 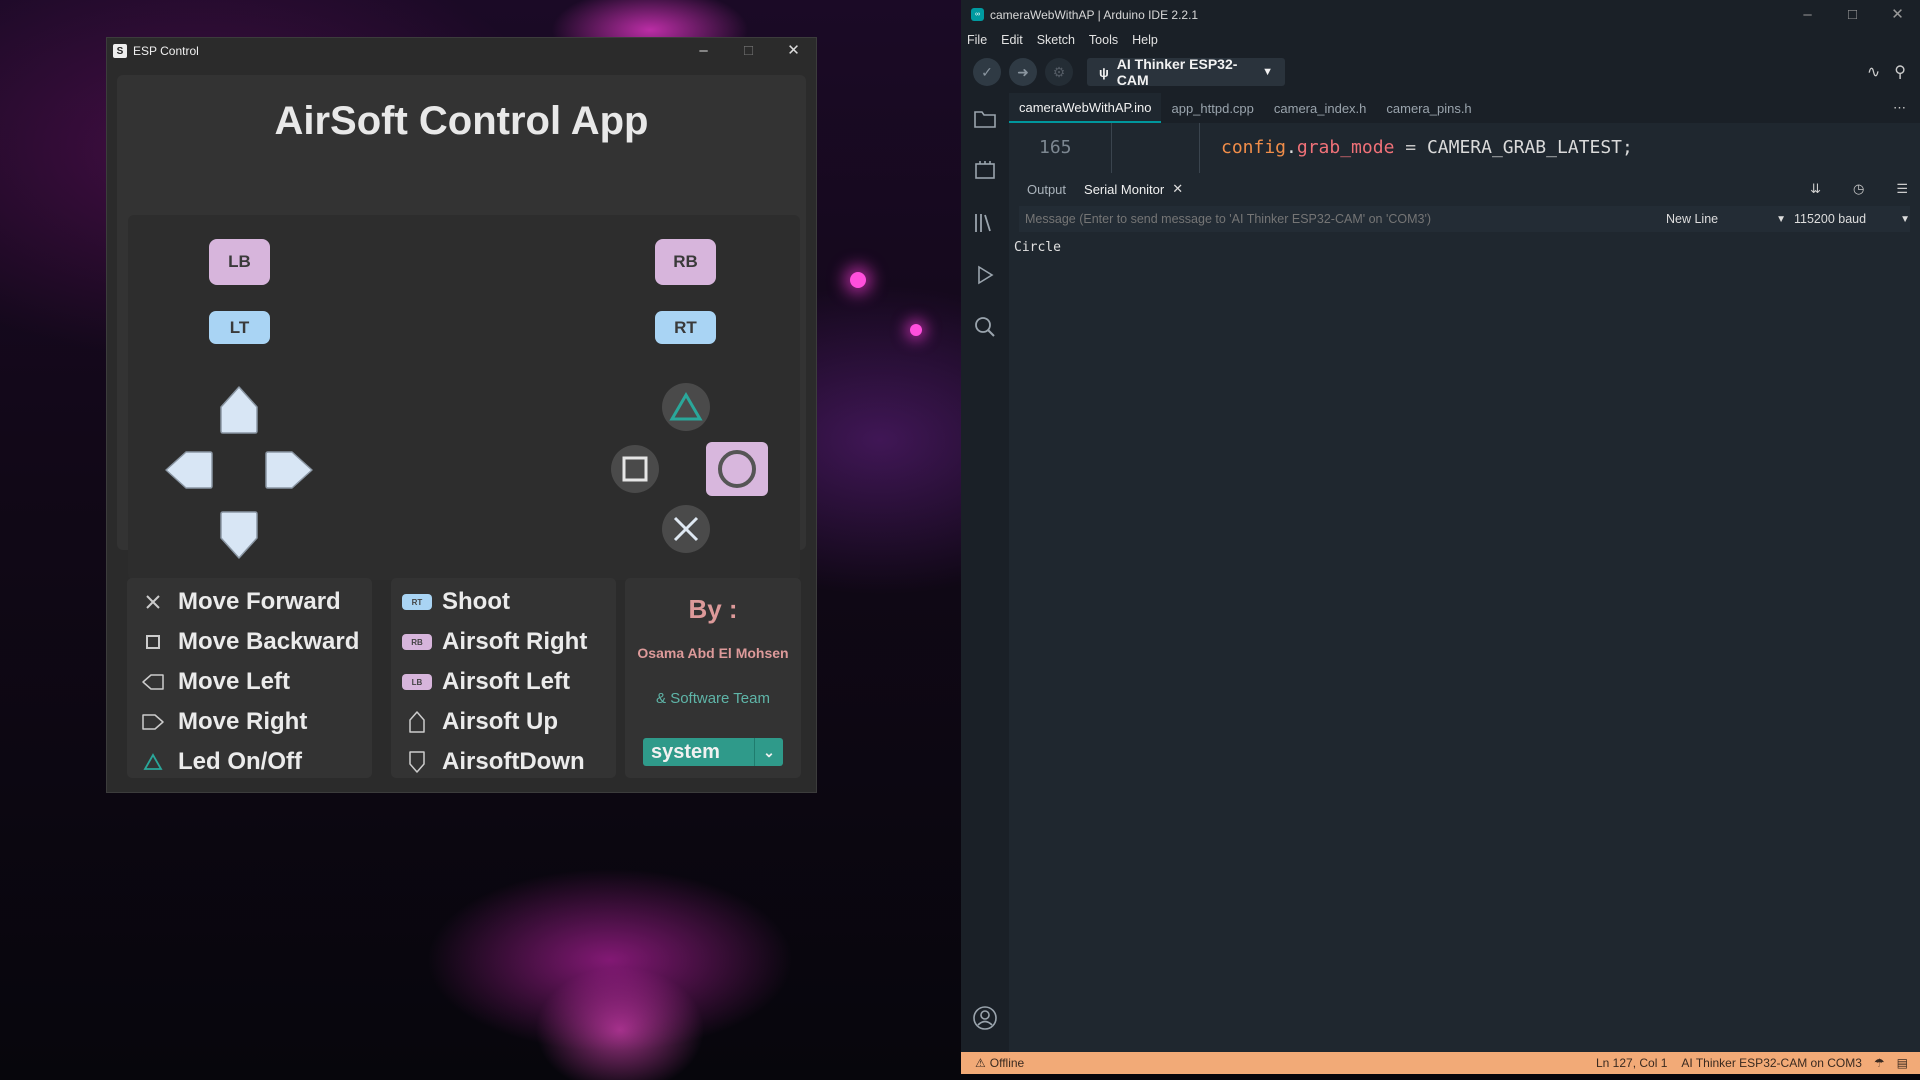 I want to click on line-ending-value: New Line, so click(x=1692, y=219).